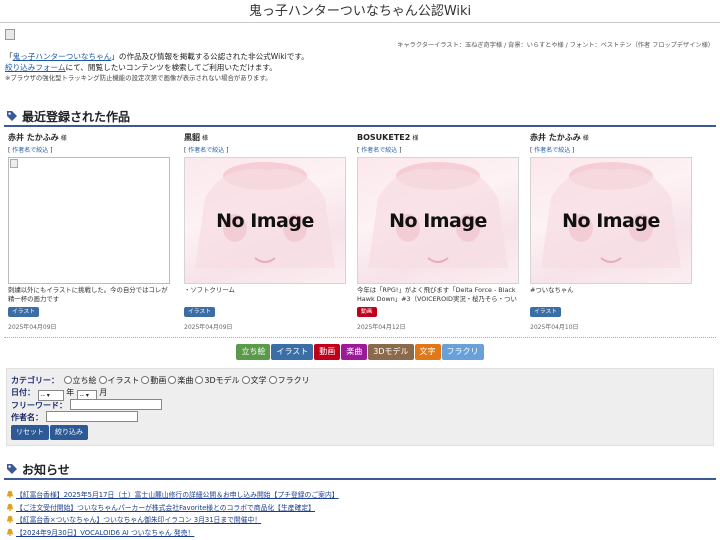  Describe the element at coordinates (91, 416) in the screenshot. I see `author-input` at that location.